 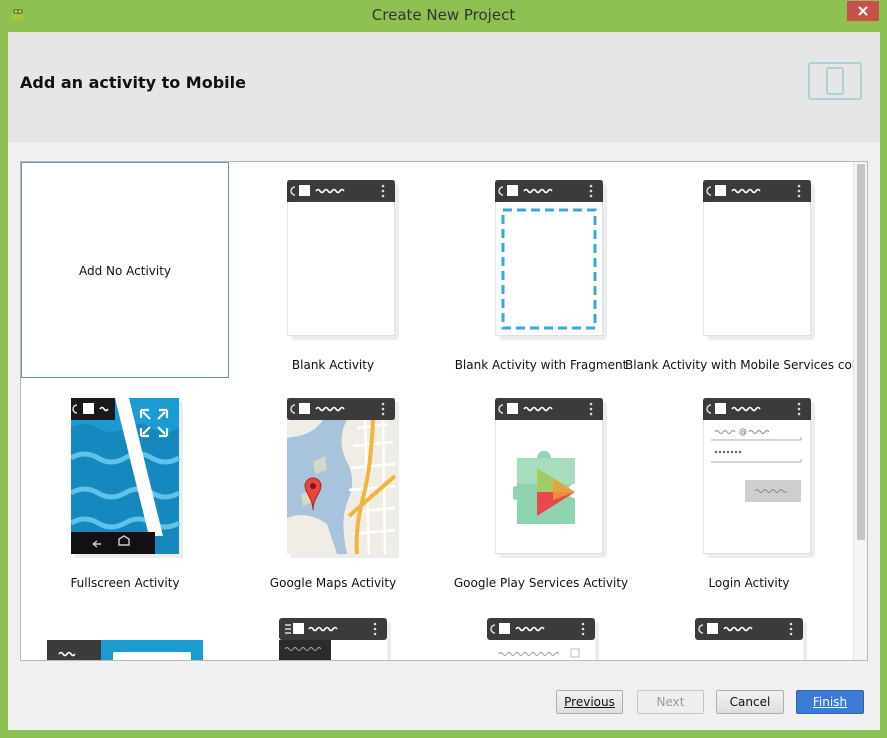 What do you see at coordinates (343, 478) in the screenshot?
I see `maps-preview` at bounding box center [343, 478].